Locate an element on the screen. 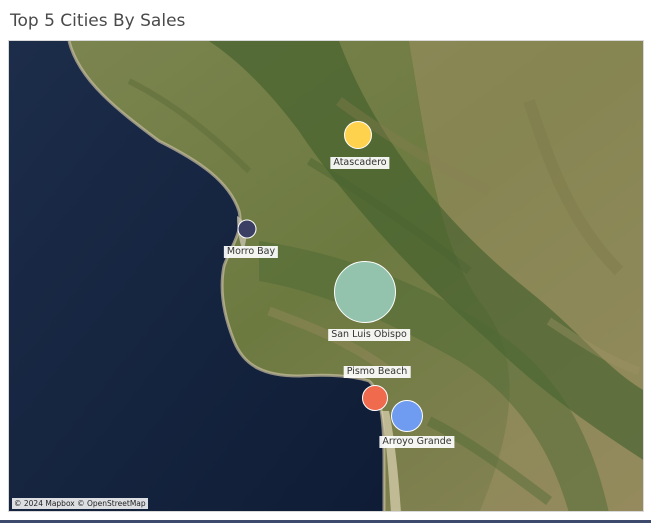 Image resolution: width=651 pixels, height=523 pixels. city-label-san-luis-obispo: San Luis Obispo is located at coordinates (369, 335).